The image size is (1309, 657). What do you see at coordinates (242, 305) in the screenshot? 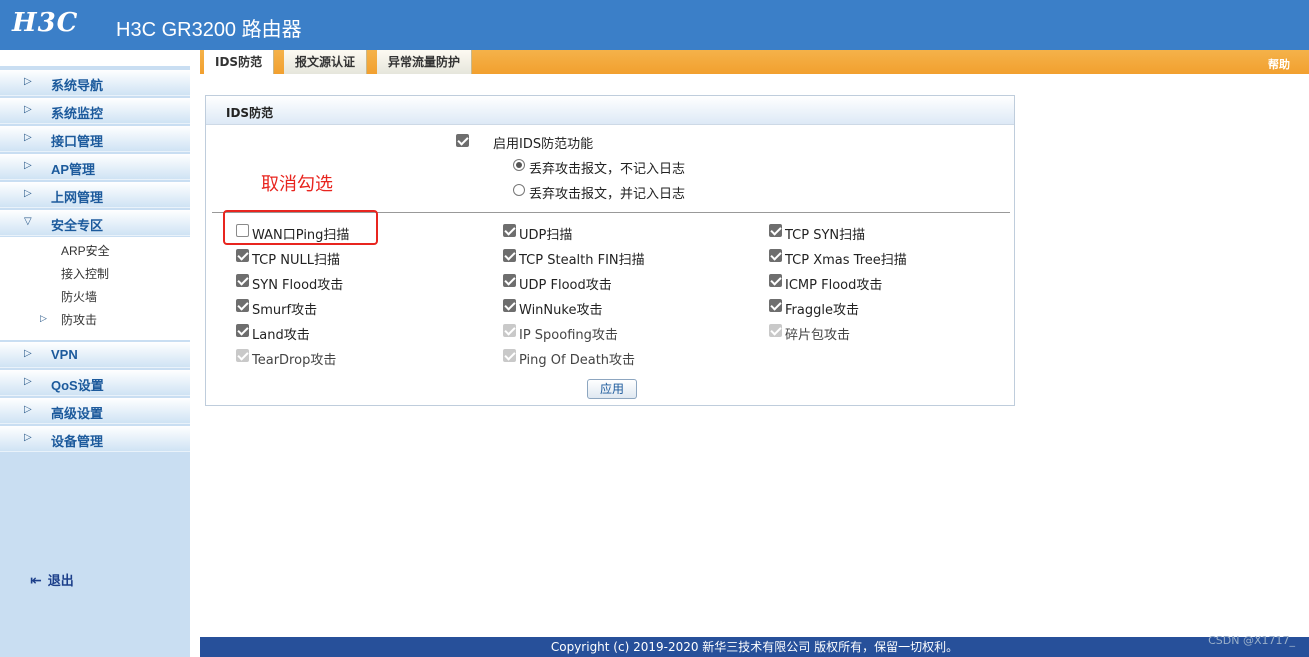
I see `check-smurf` at bounding box center [242, 305].